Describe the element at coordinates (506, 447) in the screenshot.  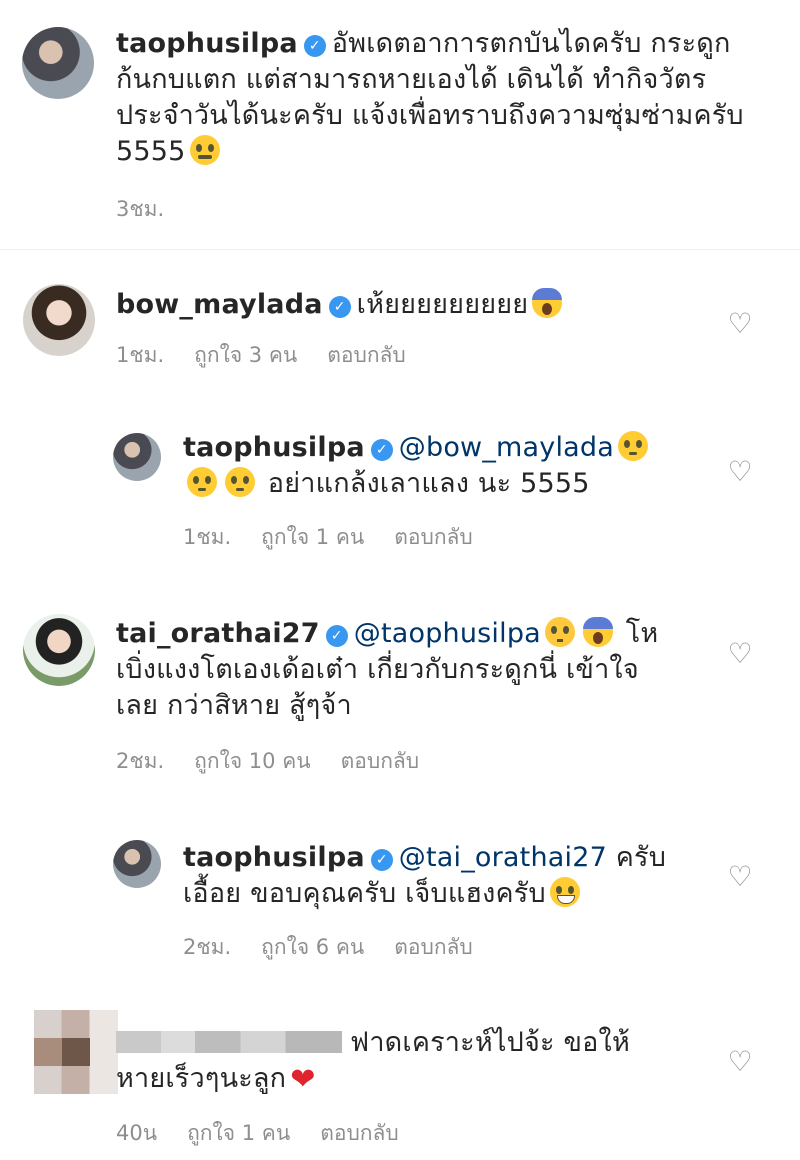
I see `mention-link: @bow_maylada` at that location.